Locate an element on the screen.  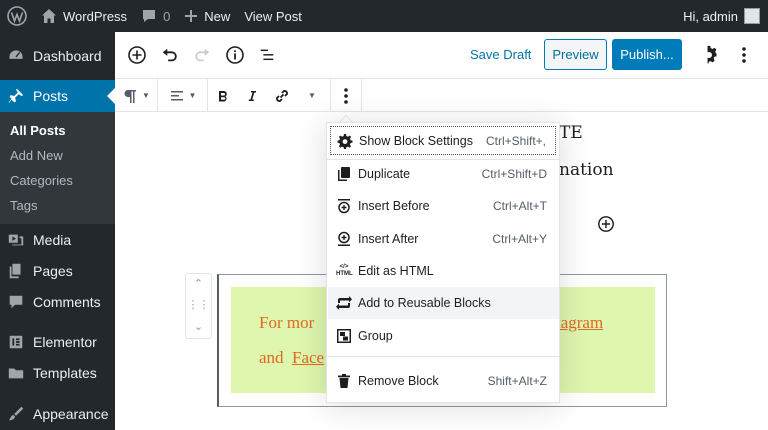
redo-button is located at coordinates (202, 55).